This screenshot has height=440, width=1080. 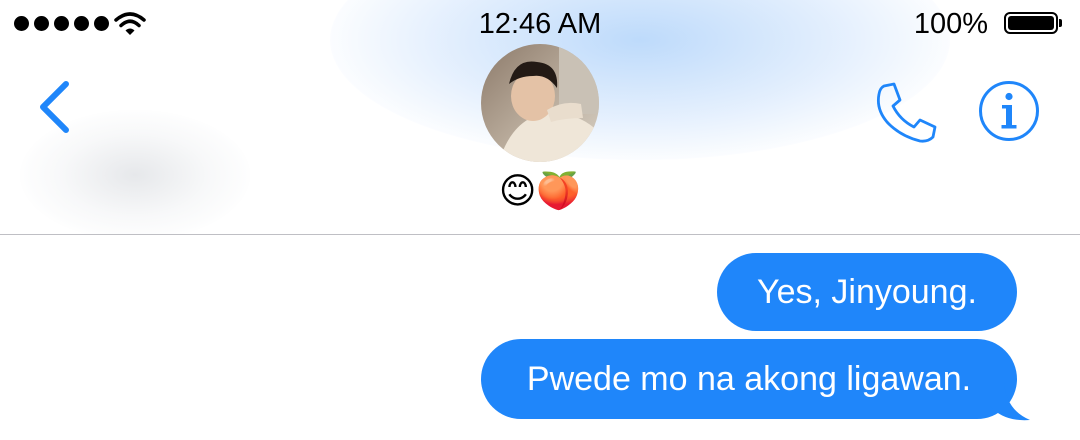 I want to click on contact-name: 😊🍑, so click(x=540, y=192).